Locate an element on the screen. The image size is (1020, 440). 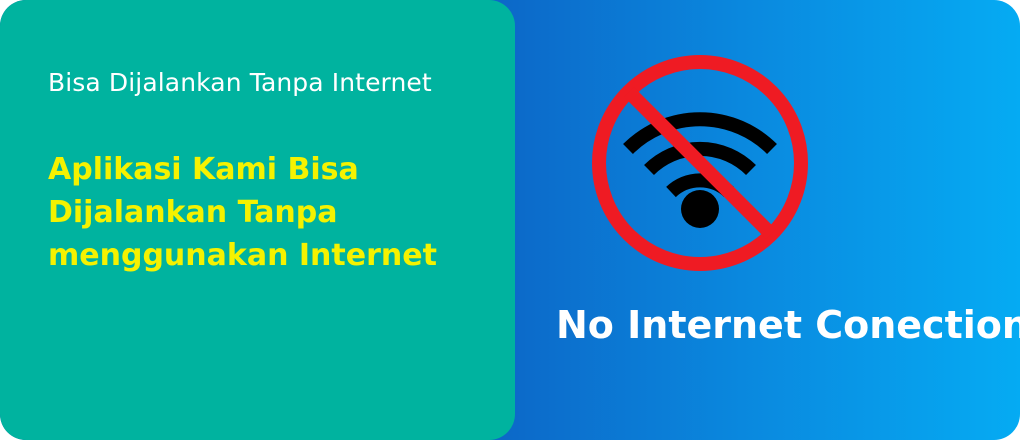
no-internet-caption: No Internet Conection is located at coordinates (788, 325).